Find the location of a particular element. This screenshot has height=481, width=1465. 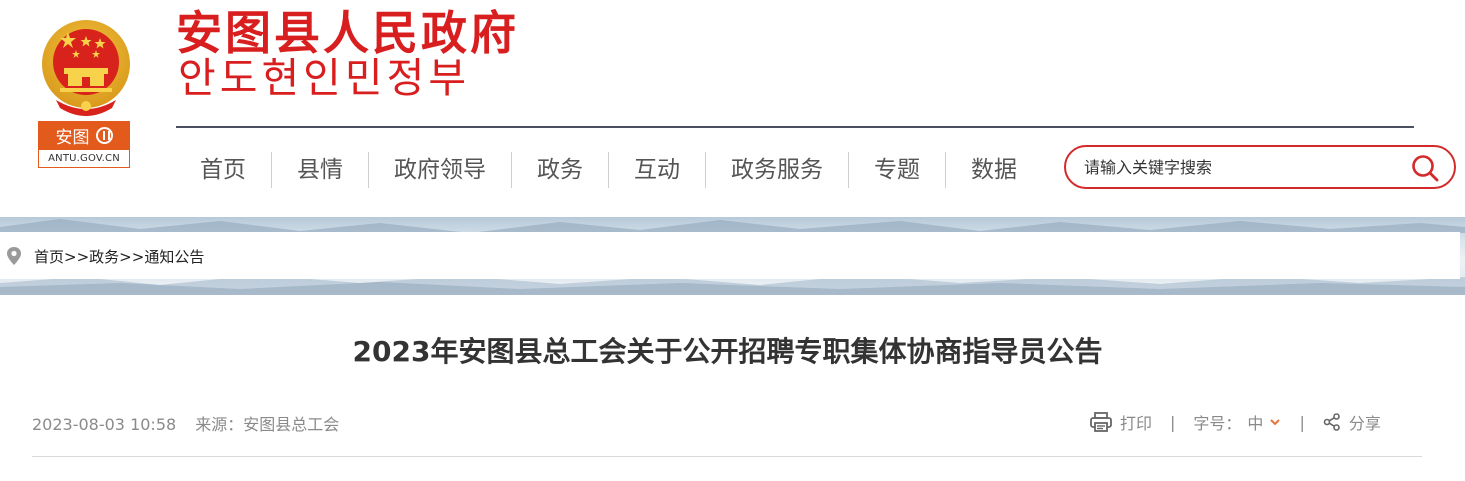

breadcrumb-bar: 首页>>政务>>通知公告 is located at coordinates (730, 255).